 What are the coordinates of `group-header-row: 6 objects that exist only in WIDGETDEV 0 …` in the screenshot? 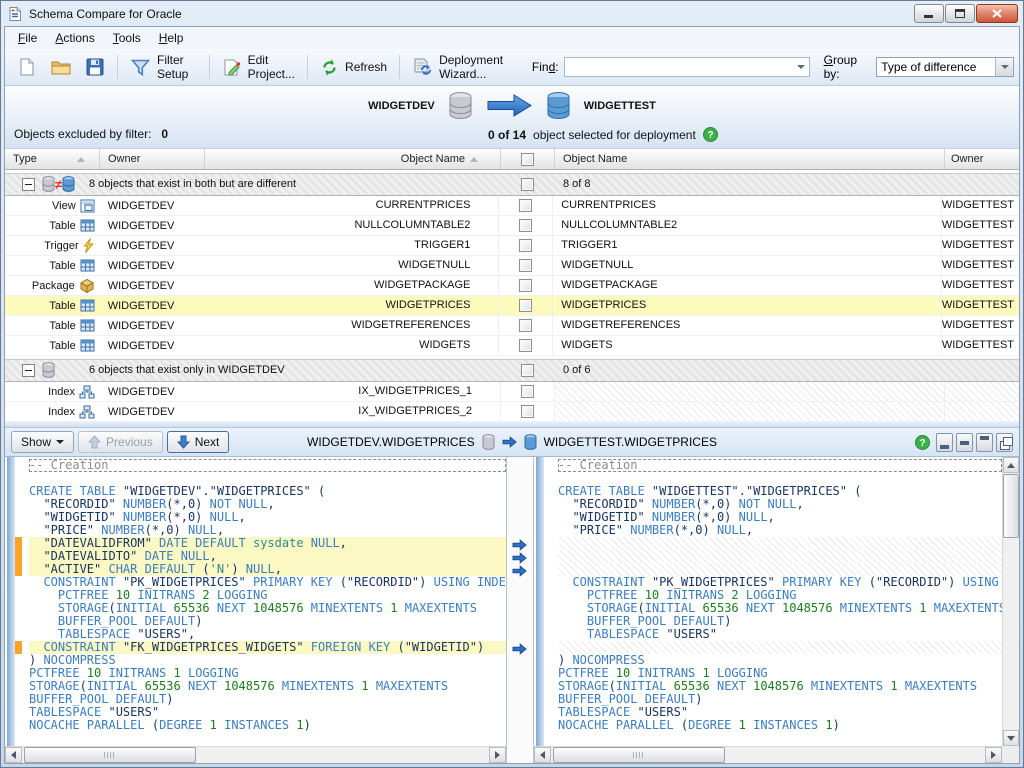 It's located at (512, 370).